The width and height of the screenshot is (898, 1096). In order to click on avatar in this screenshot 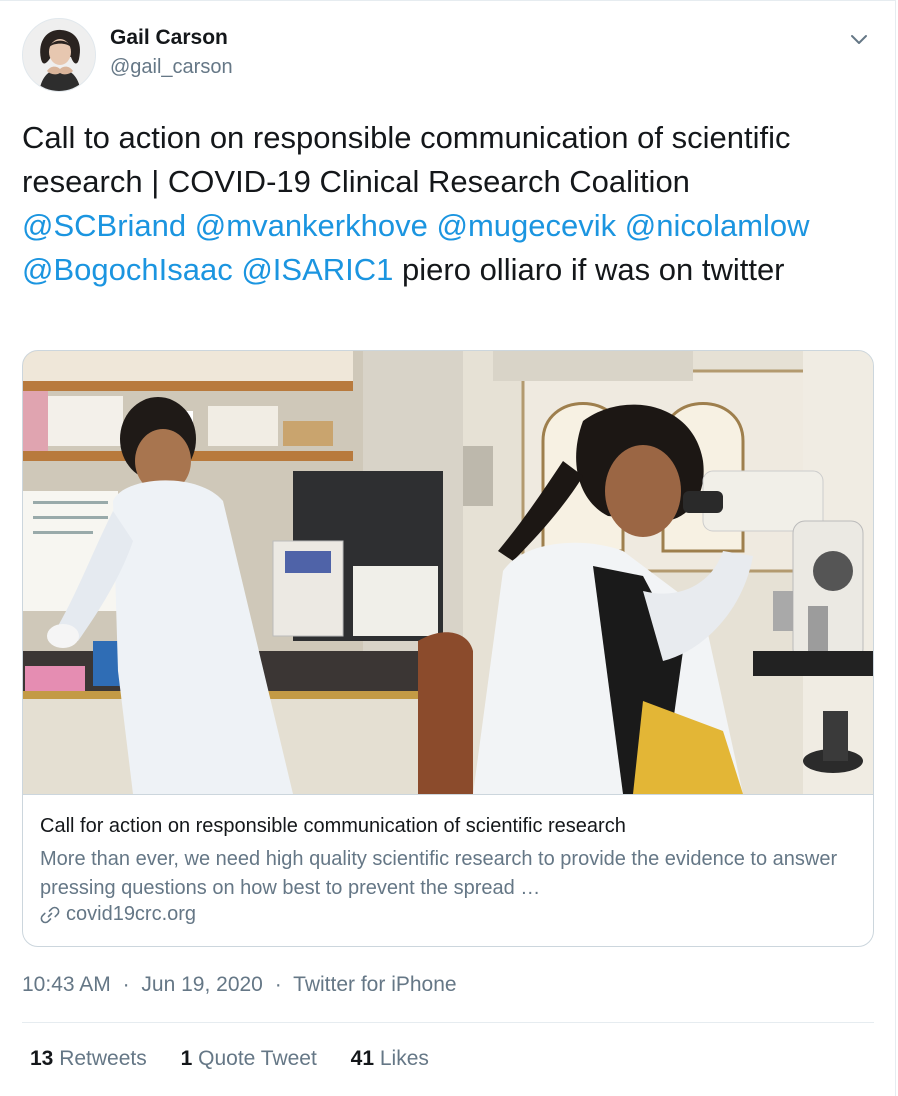, I will do `click(59, 55)`.